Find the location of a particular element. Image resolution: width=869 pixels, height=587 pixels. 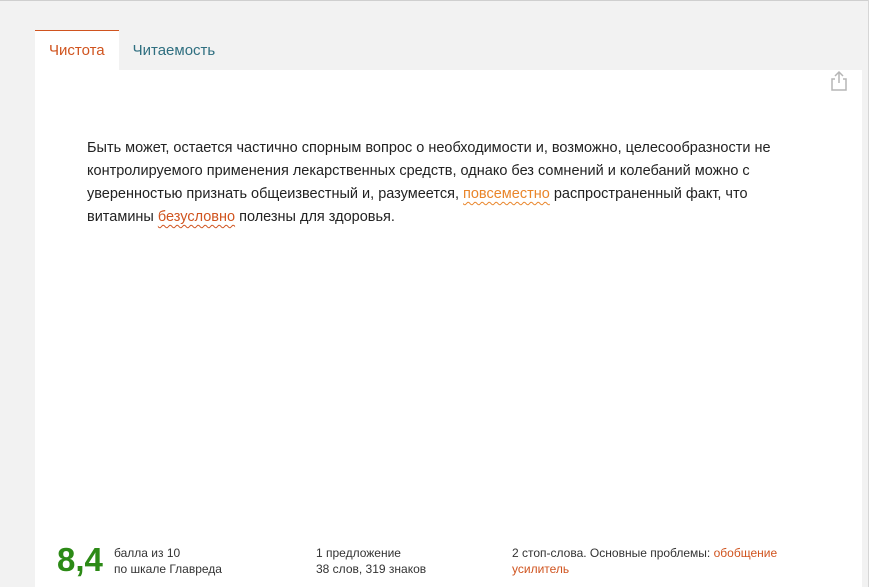

issue-link-generalization: обобщение is located at coordinates (746, 553).